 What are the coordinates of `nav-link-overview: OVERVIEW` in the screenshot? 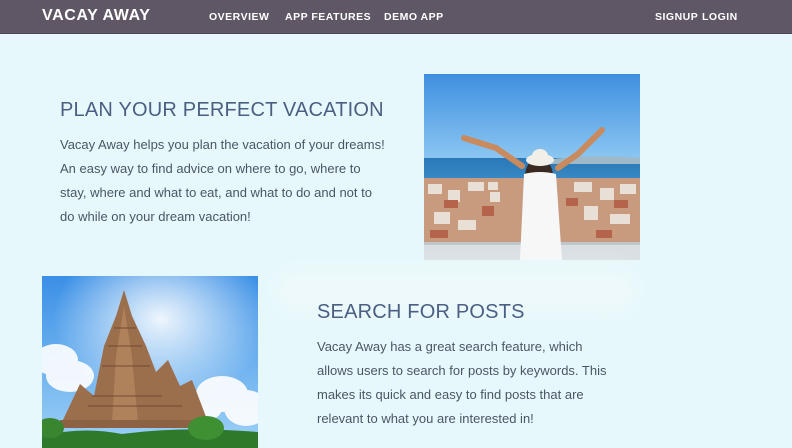 It's located at (239, 17).